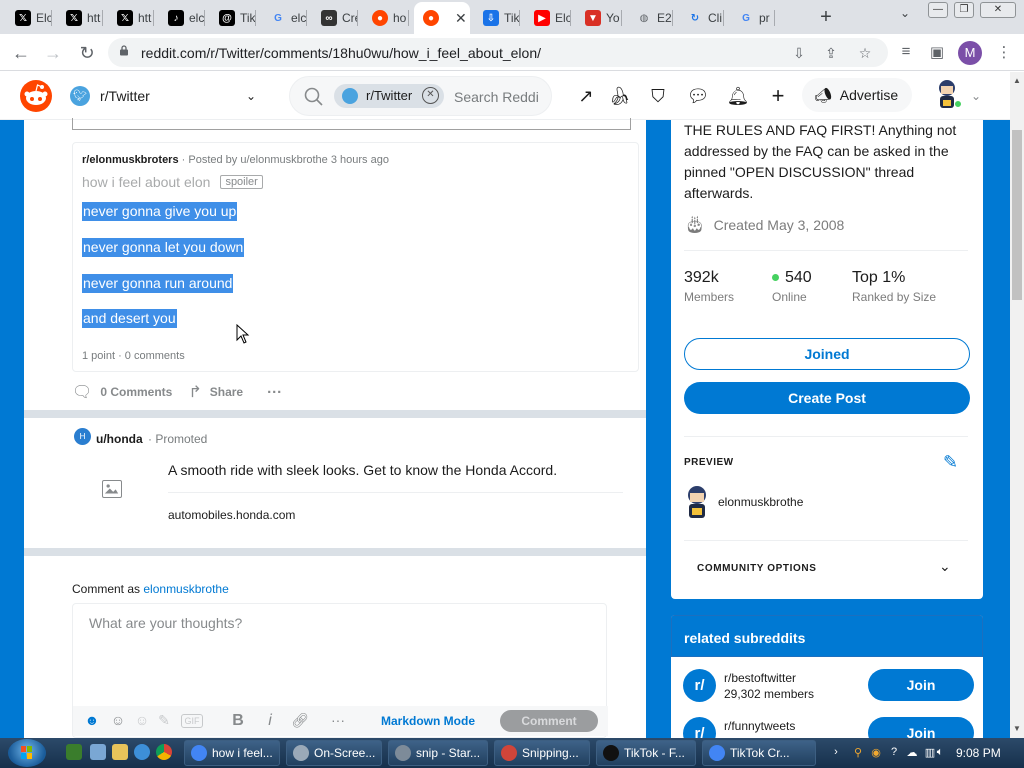  I want to click on help-icon: ?, so click(894, 753).